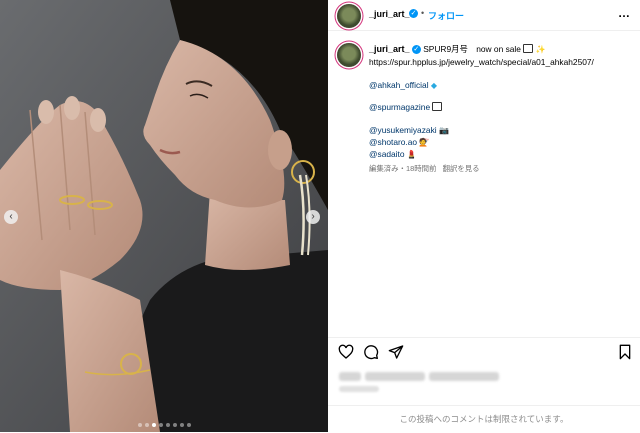  Describe the element at coordinates (359, 389) in the screenshot. I see `post-date-blurred` at that location.